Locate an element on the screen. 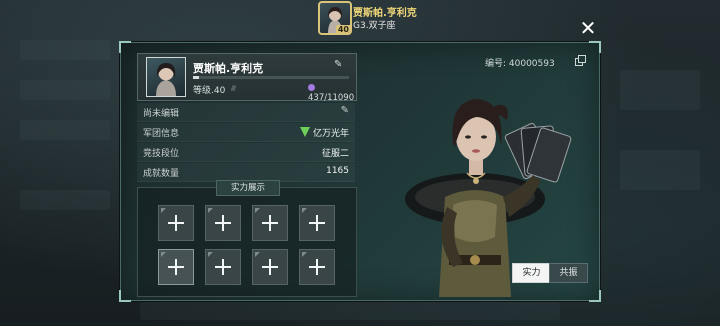 This screenshot has height=326, width=720. rank-label: 竞技段位 is located at coordinates (161, 154).